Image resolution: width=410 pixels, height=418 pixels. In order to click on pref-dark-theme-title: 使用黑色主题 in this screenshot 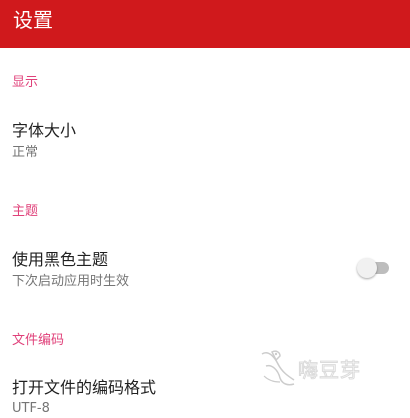, I will do `click(60, 259)`.